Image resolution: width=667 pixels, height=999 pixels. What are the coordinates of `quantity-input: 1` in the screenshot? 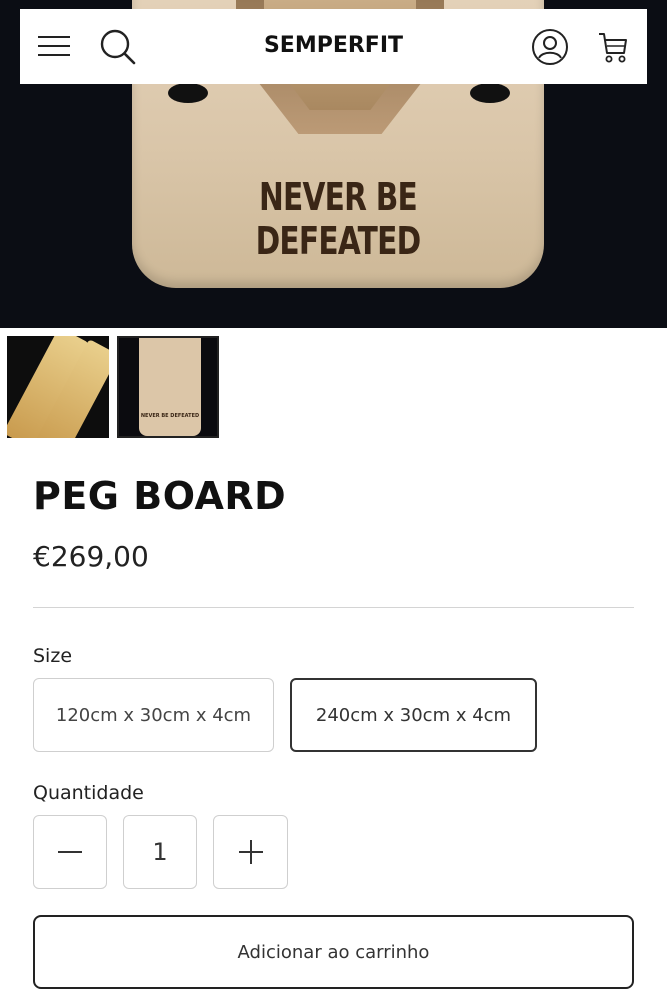 It's located at (160, 852).